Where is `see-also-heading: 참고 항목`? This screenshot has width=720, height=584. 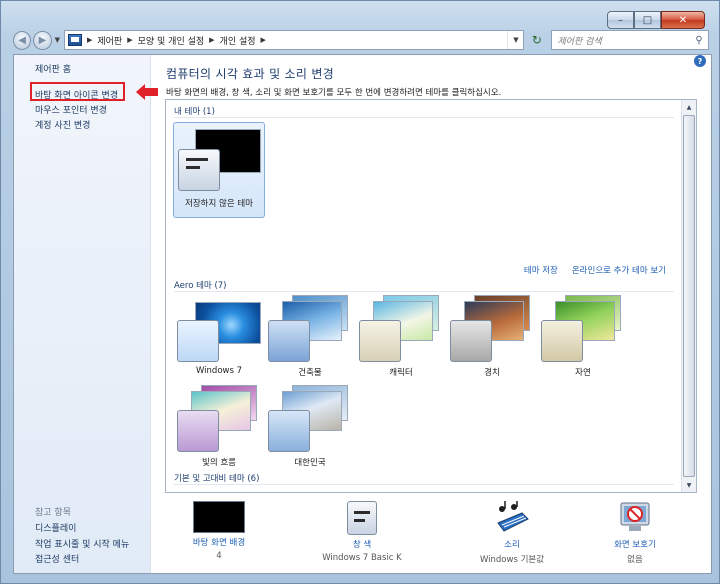 see-also-heading: 참고 항목 is located at coordinates (53, 513).